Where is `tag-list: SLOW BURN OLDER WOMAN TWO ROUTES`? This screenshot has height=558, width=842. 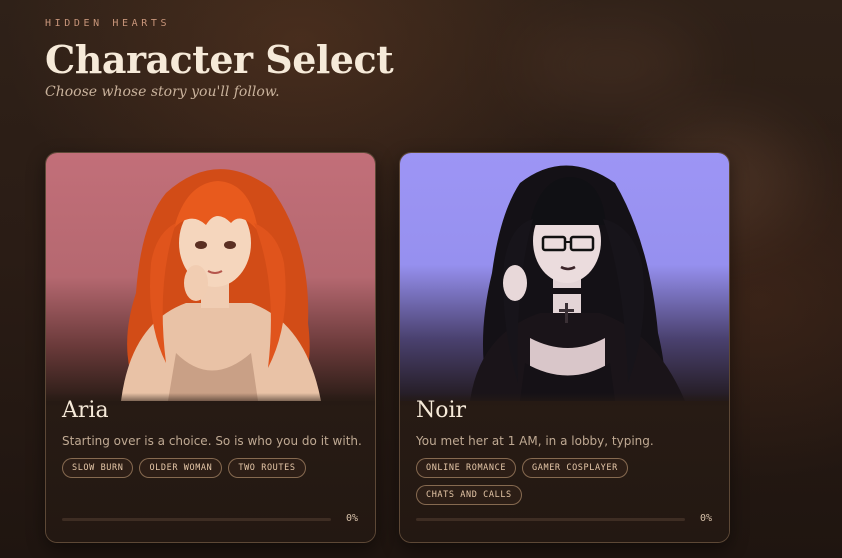 tag-list: SLOW BURN OLDER WOMAN TWO ROUTES is located at coordinates (212, 468).